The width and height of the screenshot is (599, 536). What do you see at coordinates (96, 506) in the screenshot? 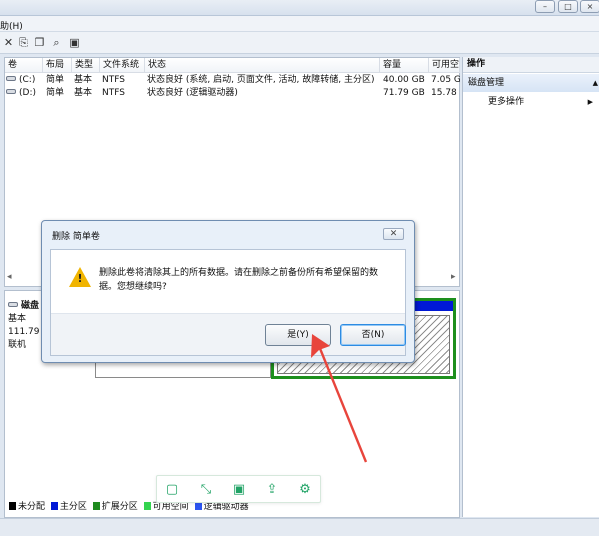
I see `legend-swatch-extended` at bounding box center [96, 506].